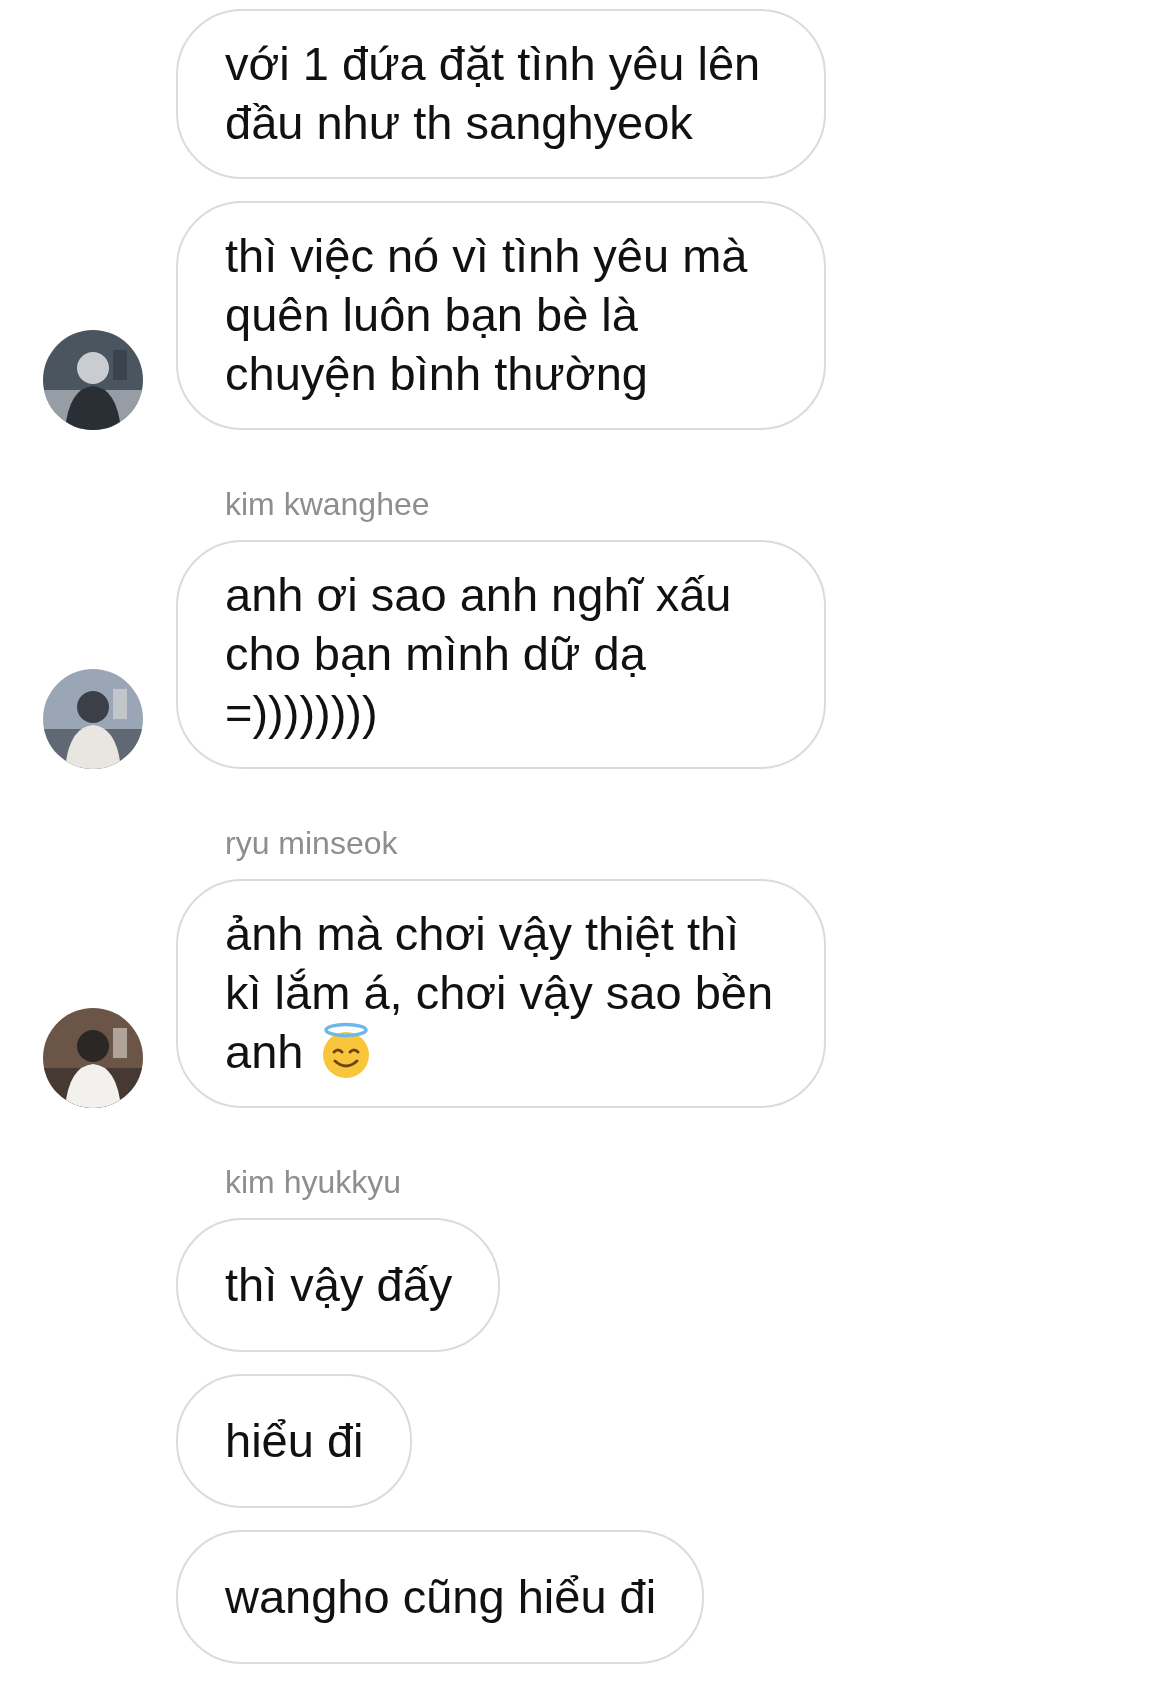 Image resolution: width=1170 pixels, height=1705 pixels. I want to click on message-bubble: thì vậy đấy, so click(338, 1285).